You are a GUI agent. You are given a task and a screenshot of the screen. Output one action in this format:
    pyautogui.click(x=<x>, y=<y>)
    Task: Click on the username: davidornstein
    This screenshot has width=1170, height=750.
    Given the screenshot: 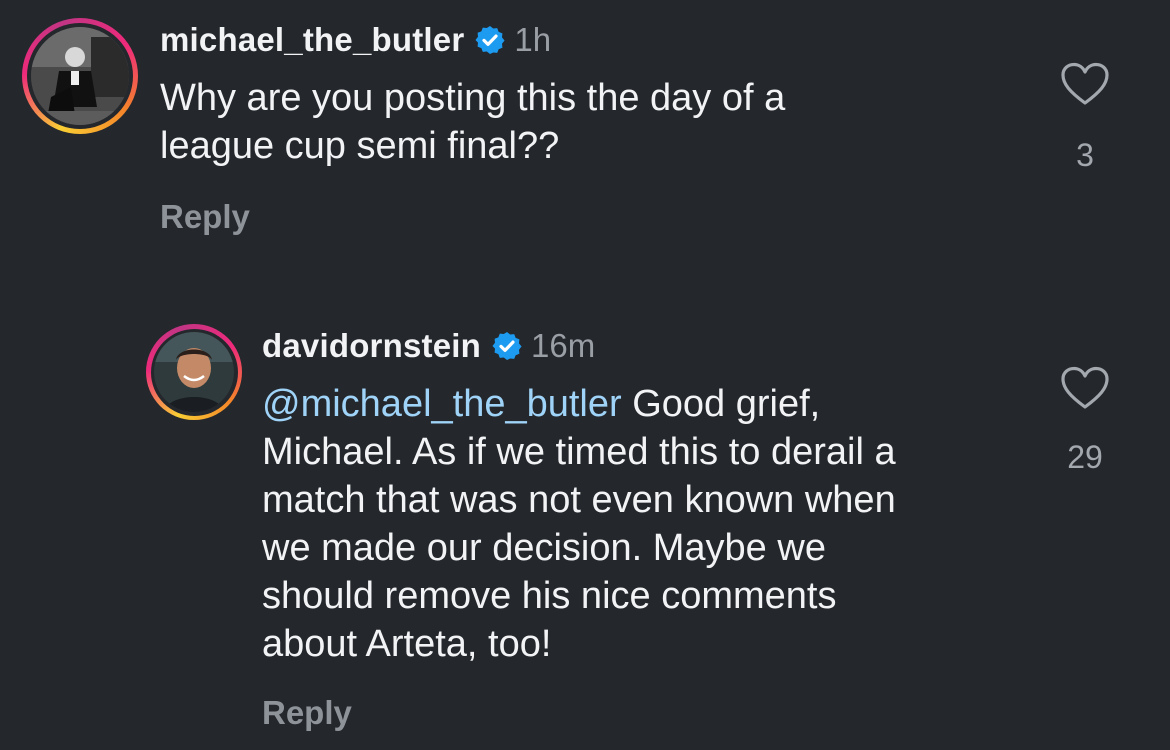 What is the action you would take?
    pyautogui.click(x=371, y=346)
    